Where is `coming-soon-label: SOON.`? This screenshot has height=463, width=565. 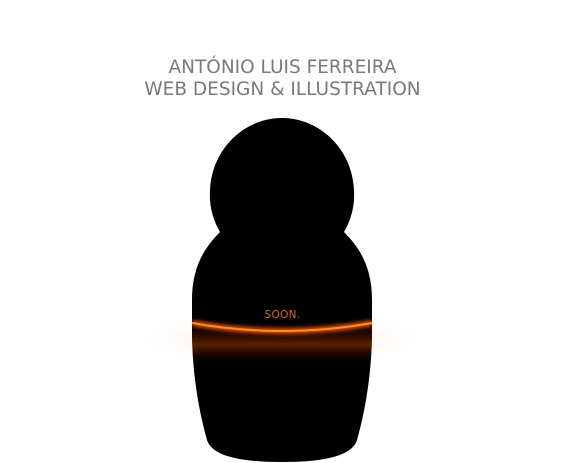 coming-soon-label: SOON. is located at coordinates (282, 315).